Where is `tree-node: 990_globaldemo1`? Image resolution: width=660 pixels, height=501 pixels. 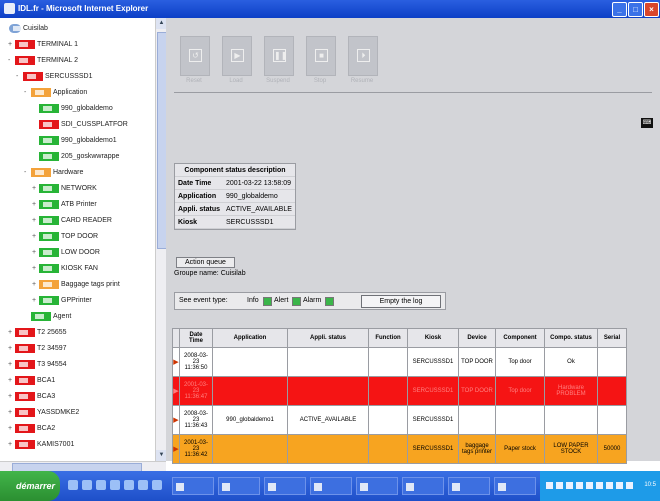
tree-node: 990_globaldemo1 is located at coordinates (74, 142).